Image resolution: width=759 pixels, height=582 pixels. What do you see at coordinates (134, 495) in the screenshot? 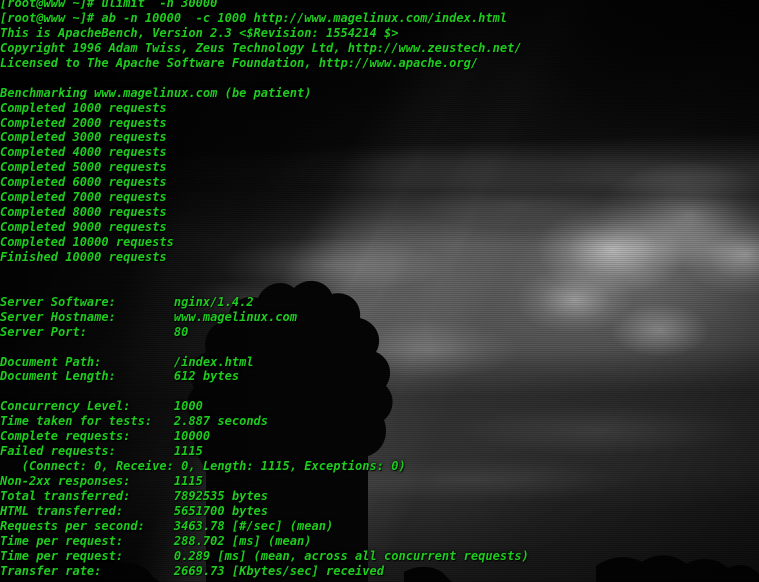
I see `terminal-line: Total transferred: 7892535 bytes` at bounding box center [134, 495].